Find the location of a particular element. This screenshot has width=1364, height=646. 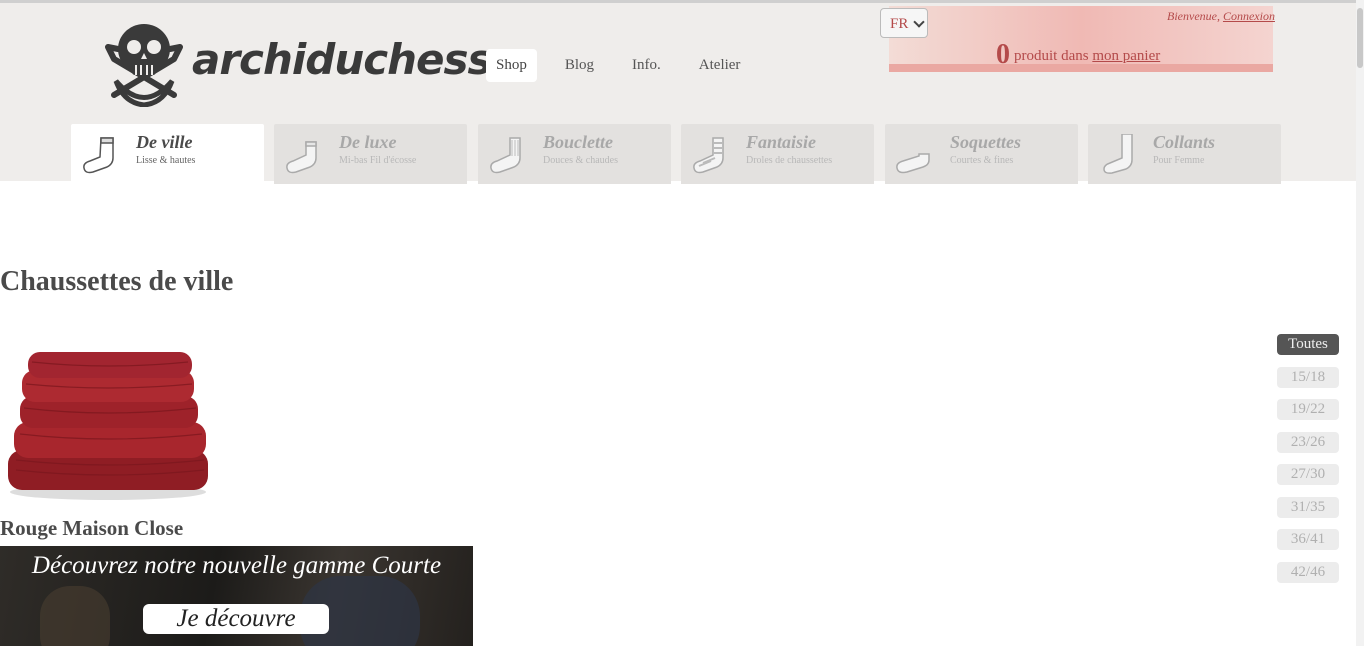

category-subtitle: Douces & chaudes is located at coordinates (580, 160).